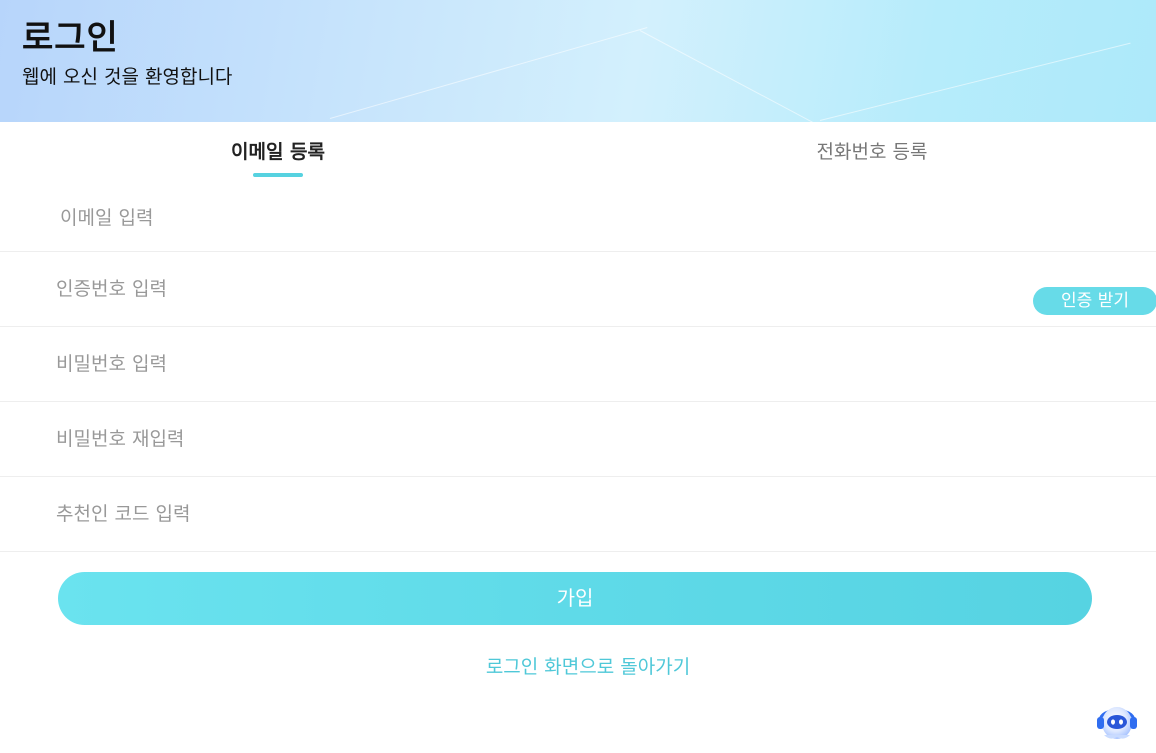 The width and height of the screenshot is (1156, 753). I want to click on page-title: 로그인, so click(70, 38).